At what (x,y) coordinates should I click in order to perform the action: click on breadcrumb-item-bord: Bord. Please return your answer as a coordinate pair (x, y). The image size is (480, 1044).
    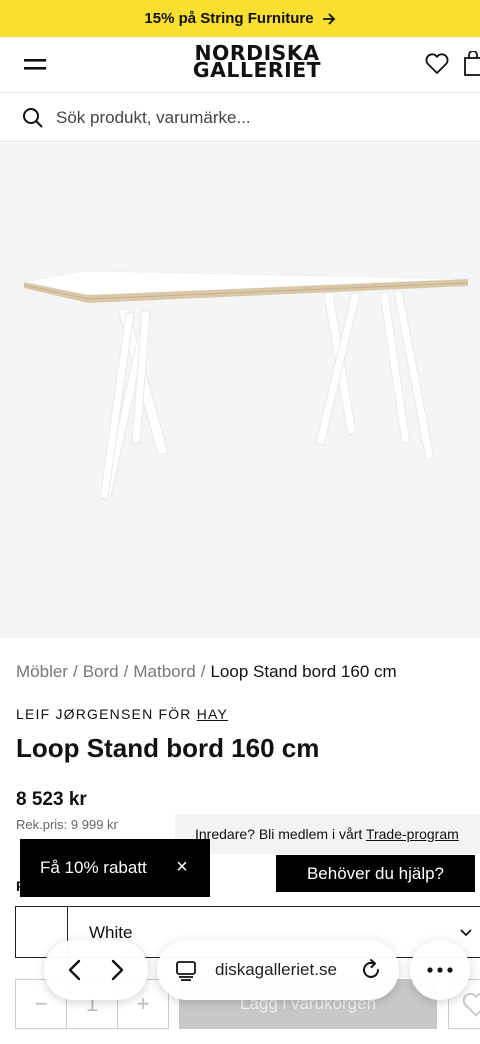
    Looking at the image, I should click on (101, 671).